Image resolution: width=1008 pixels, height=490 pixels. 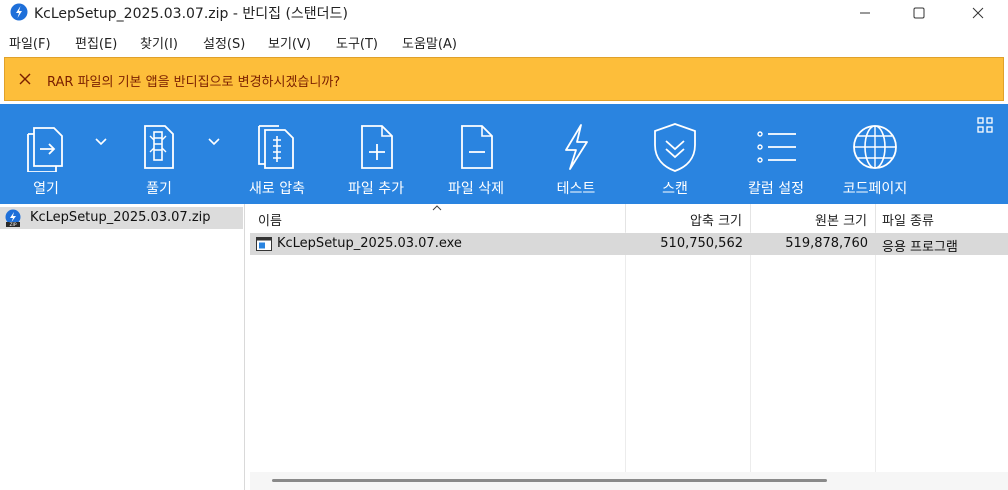 I want to click on add-file-label: 파일 추가, so click(x=376, y=189).